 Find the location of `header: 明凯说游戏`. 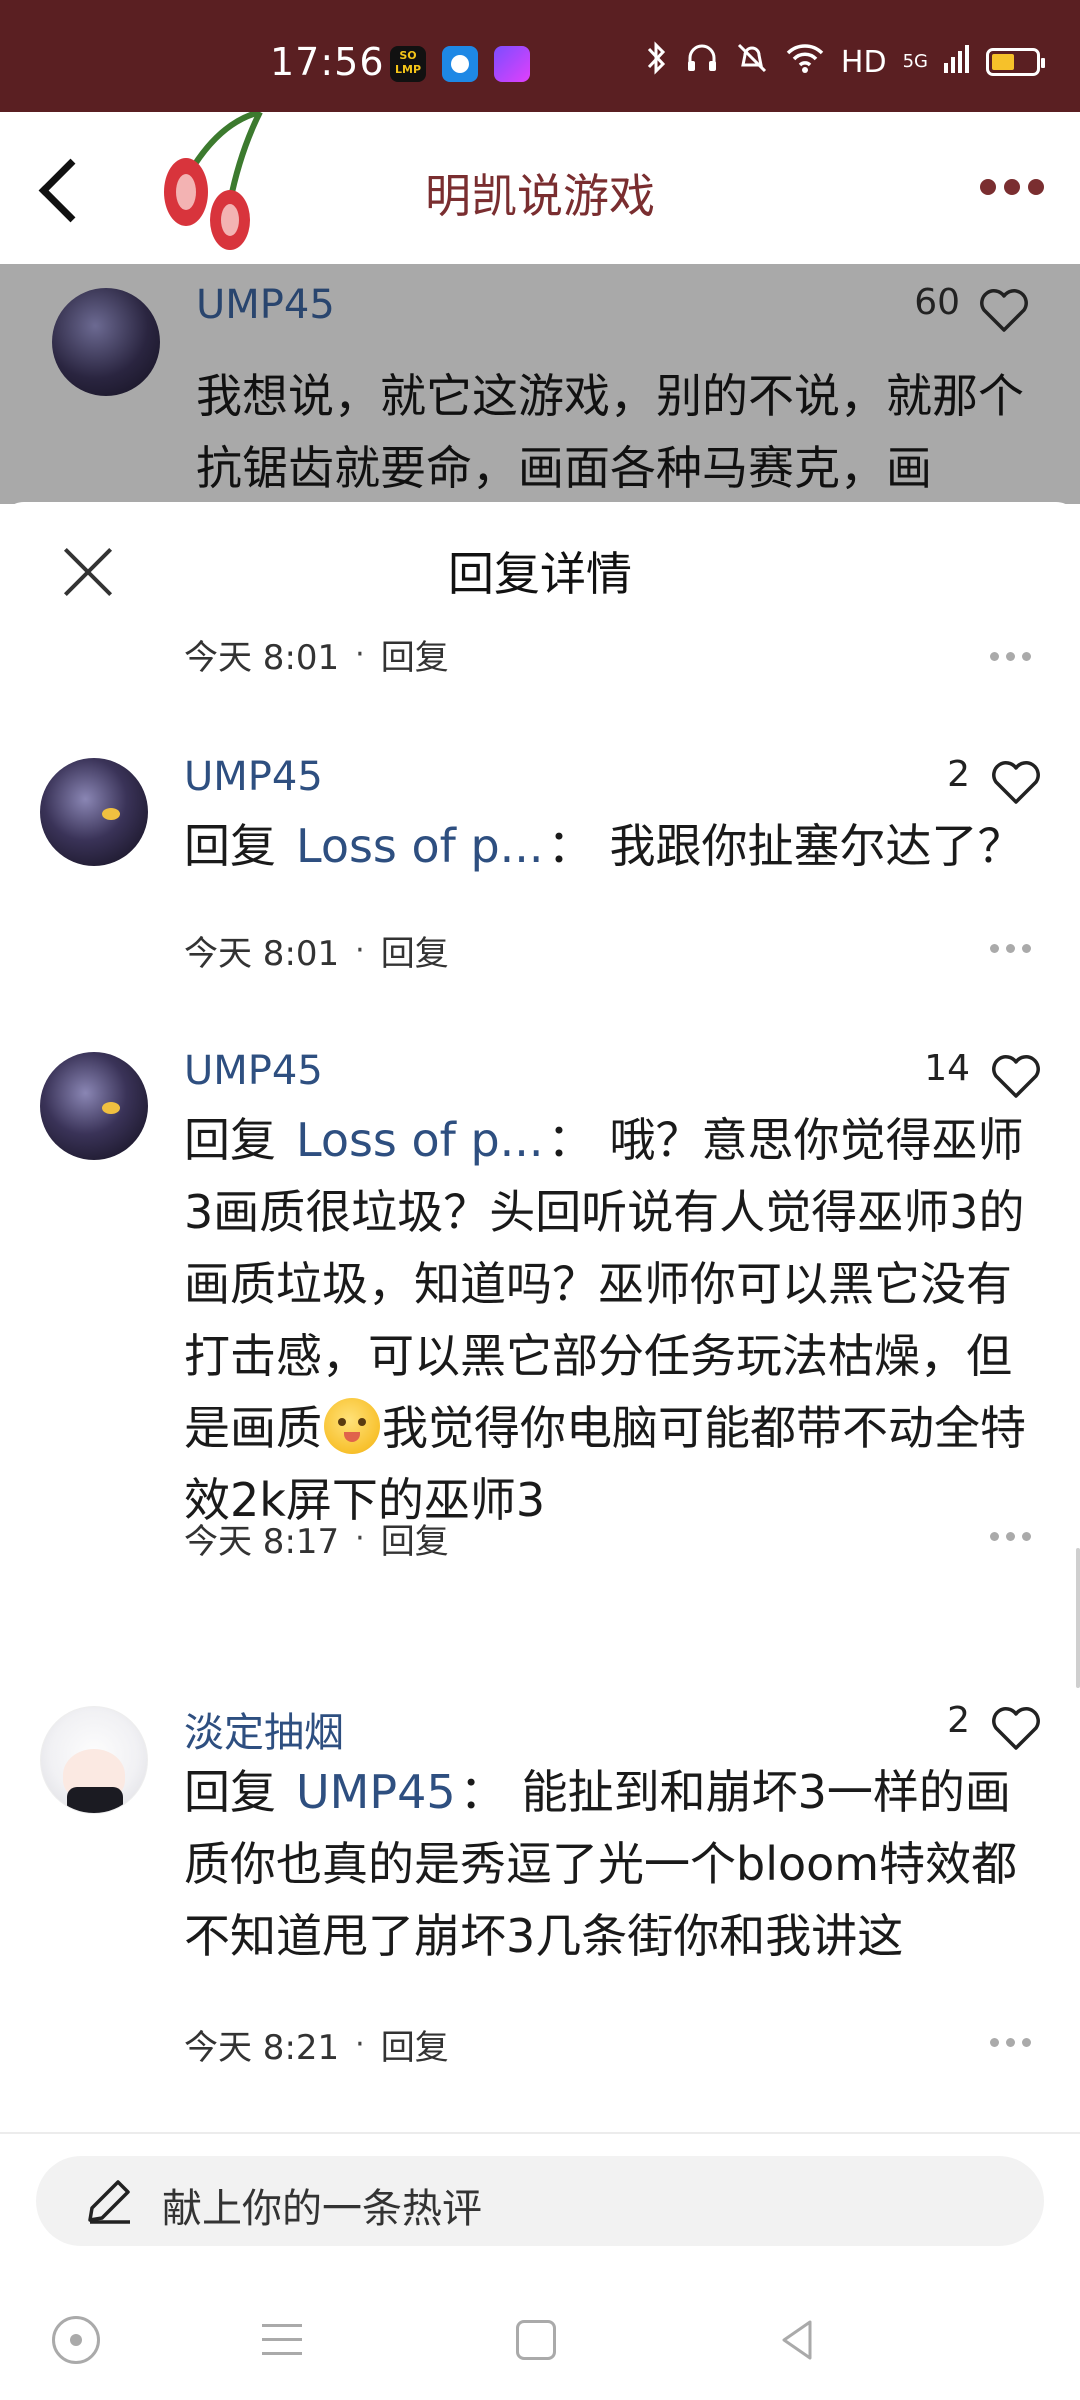

header: 明凯说游戏 is located at coordinates (540, 188).